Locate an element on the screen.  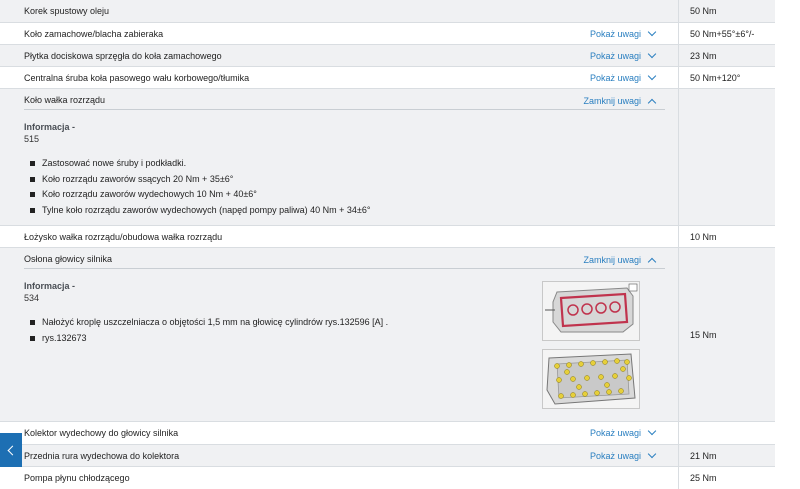
row-label: Koło zamachowe/blacha zabieraka is located at coordinates (94, 33).